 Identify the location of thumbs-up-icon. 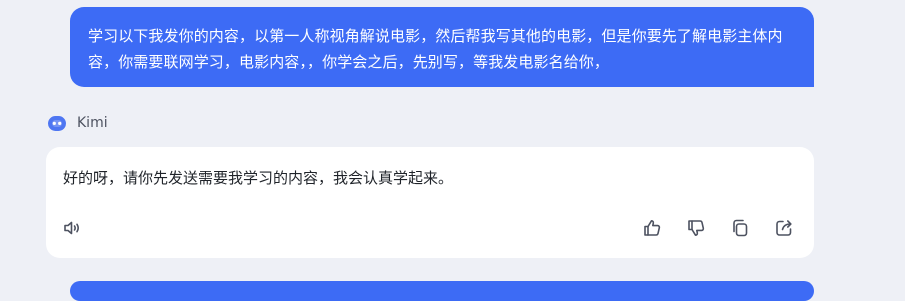
(652, 228).